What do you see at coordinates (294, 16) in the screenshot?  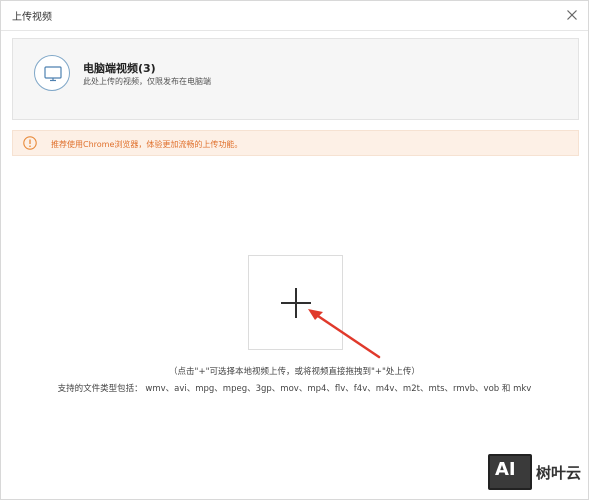 I see `dialog-titlebar: 上传视频` at bounding box center [294, 16].